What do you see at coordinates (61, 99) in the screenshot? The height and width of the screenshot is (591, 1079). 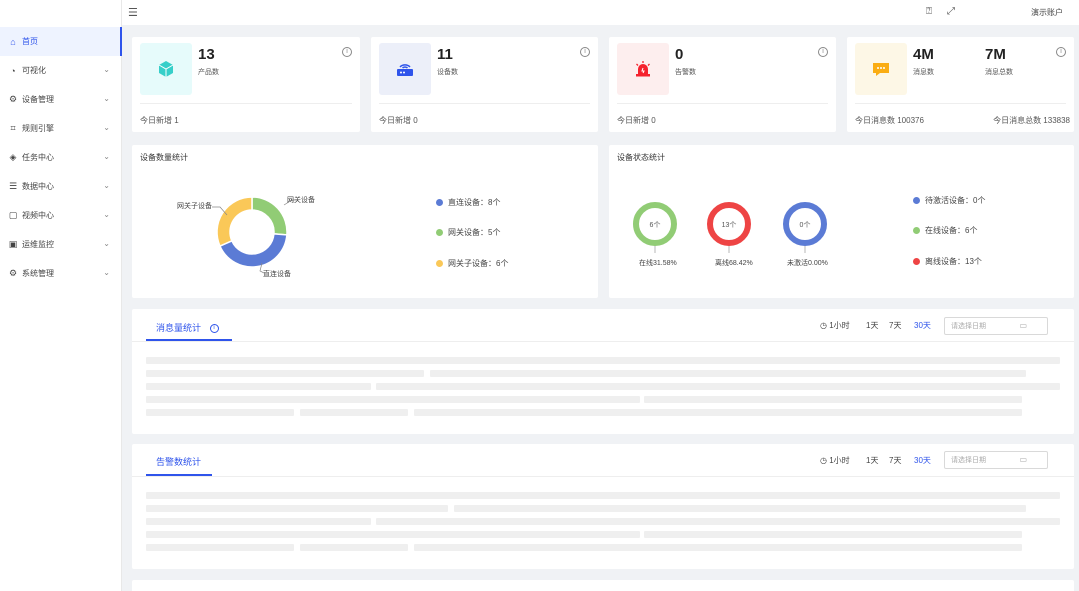 I see `sidebar-item: ⚙ 设备管理 ⌄` at bounding box center [61, 99].